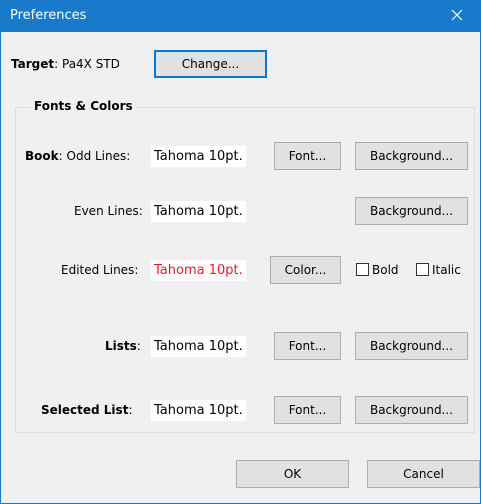 Image resolution: width=481 pixels, height=504 pixels. What do you see at coordinates (48, 15) in the screenshot?
I see `window-title: Preferences` at bounding box center [48, 15].